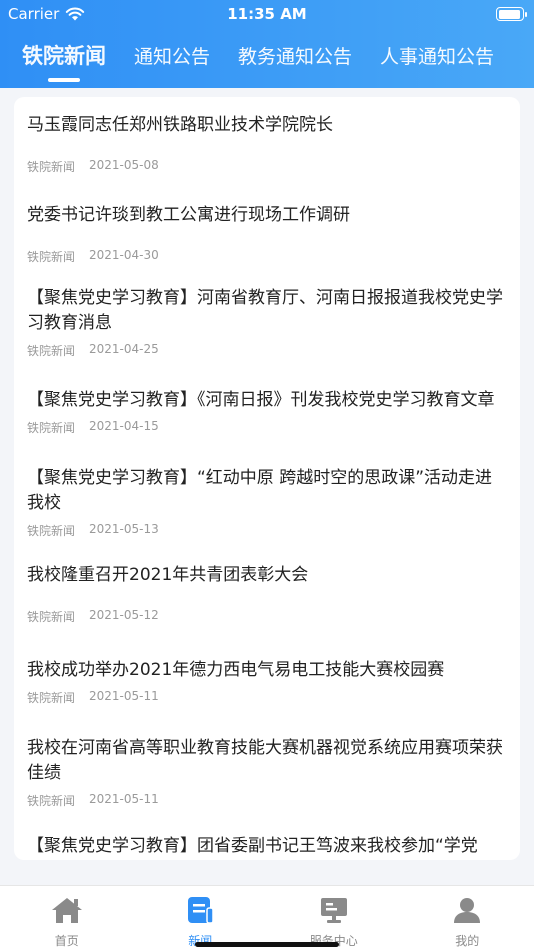 This screenshot has width=534, height=950. I want to click on news-icon, so click(200, 912).